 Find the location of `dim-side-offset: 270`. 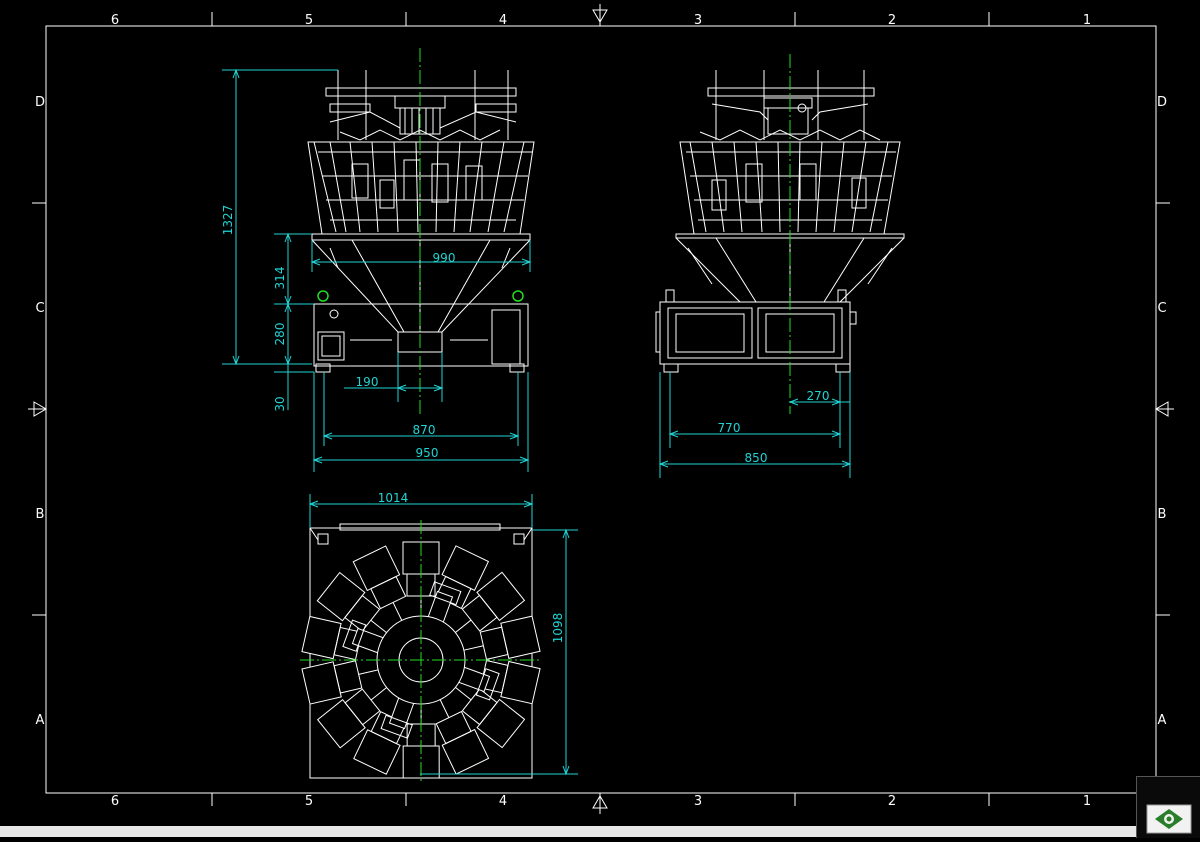

dim-side-offset: 270 is located at coordinates (818, 396).